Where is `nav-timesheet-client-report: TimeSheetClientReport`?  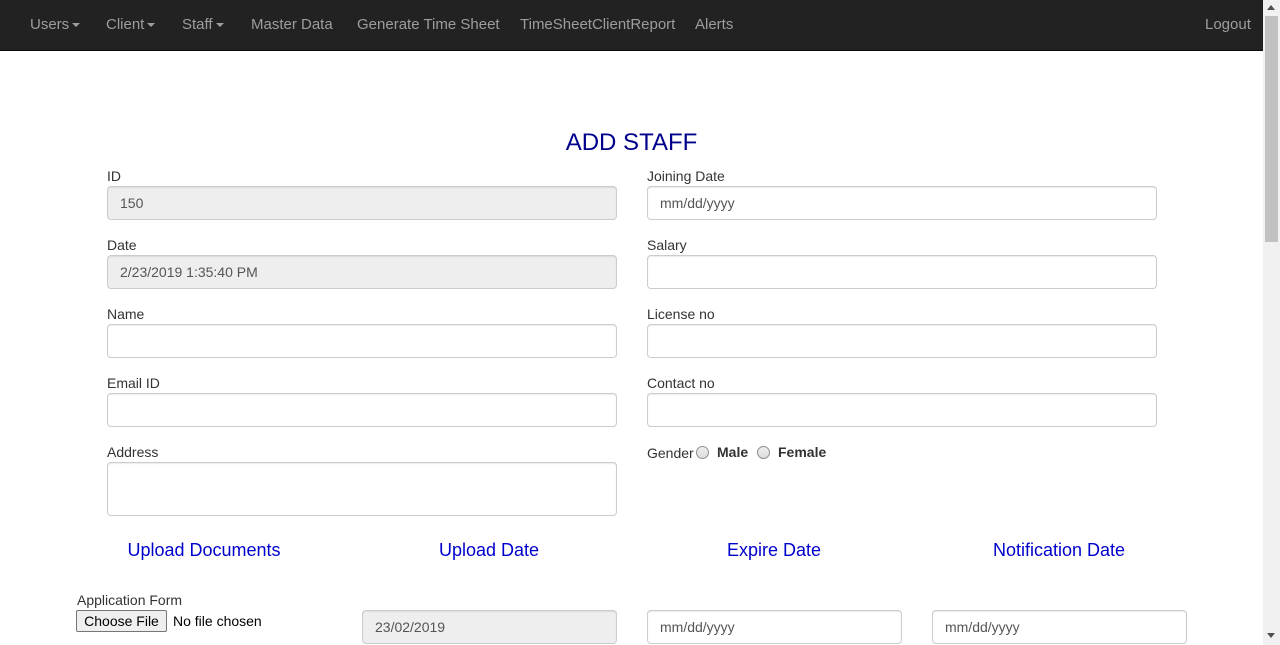
nav-timesheet-client-report: TimeSheetClientReport is located at coordinates (597, 25).